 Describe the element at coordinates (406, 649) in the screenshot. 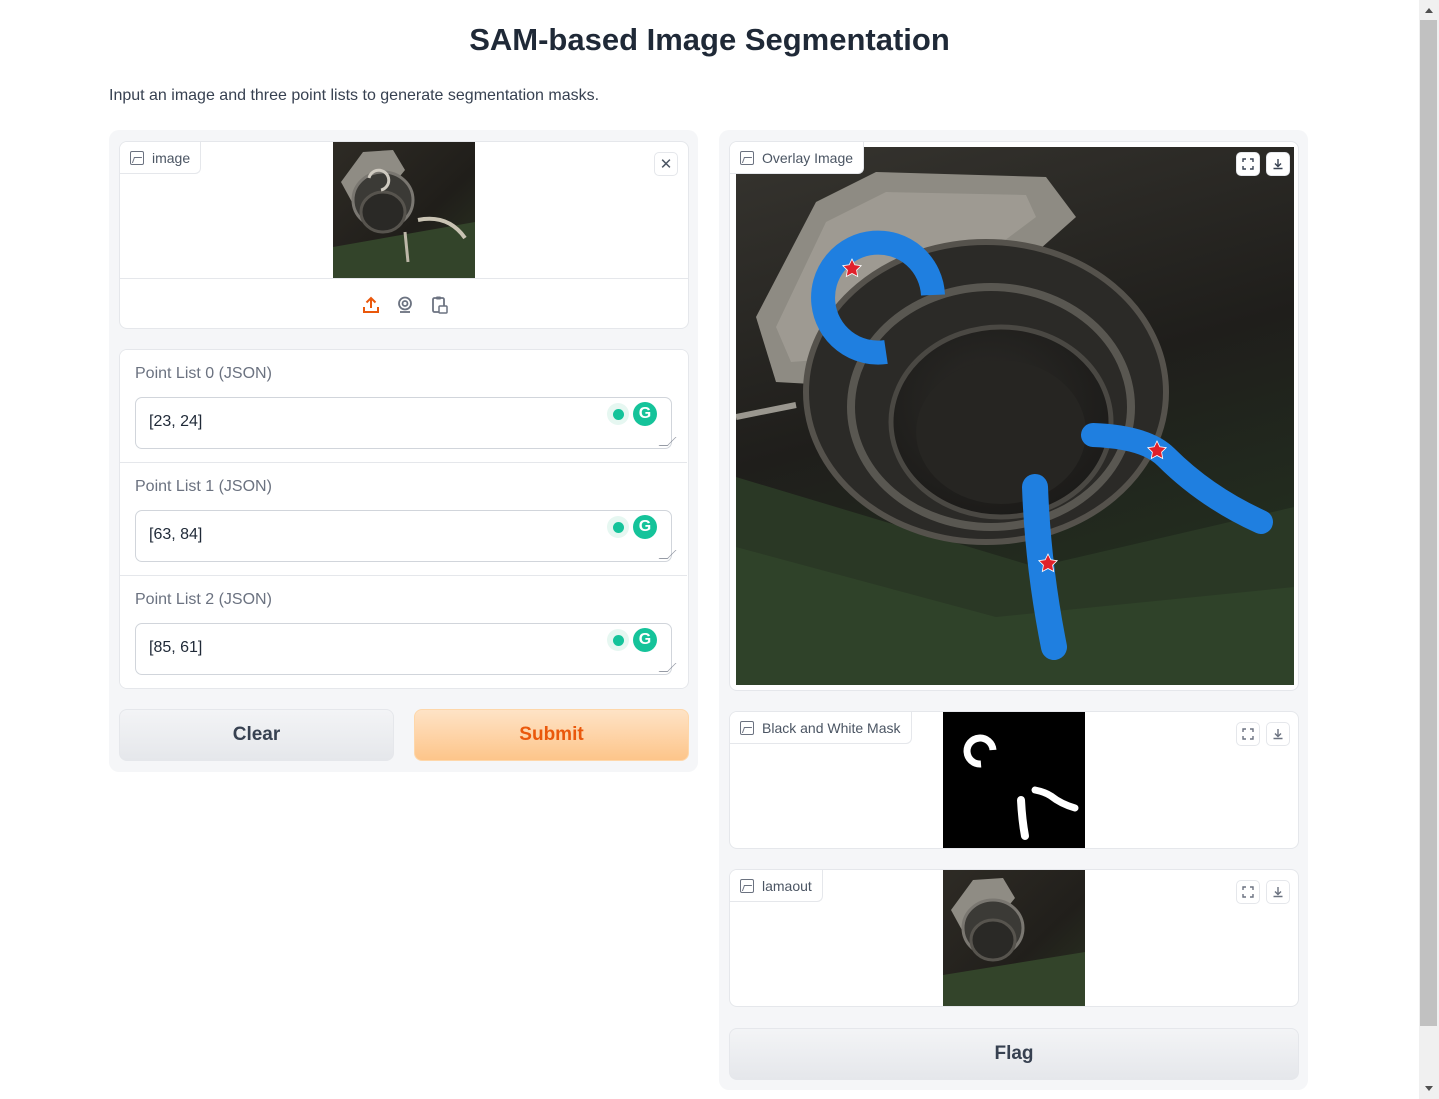

I see `point-list-2-input: [85, 61] G` at that location.